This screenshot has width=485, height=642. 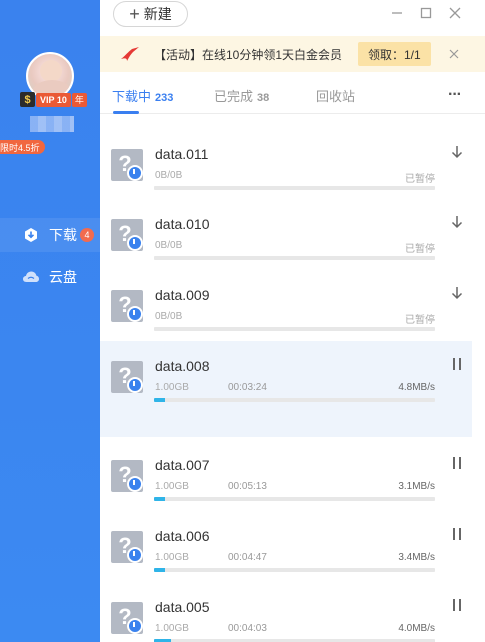 I want to click on vip-badge: $ VIP 10 年, so click(x=53, y=99).